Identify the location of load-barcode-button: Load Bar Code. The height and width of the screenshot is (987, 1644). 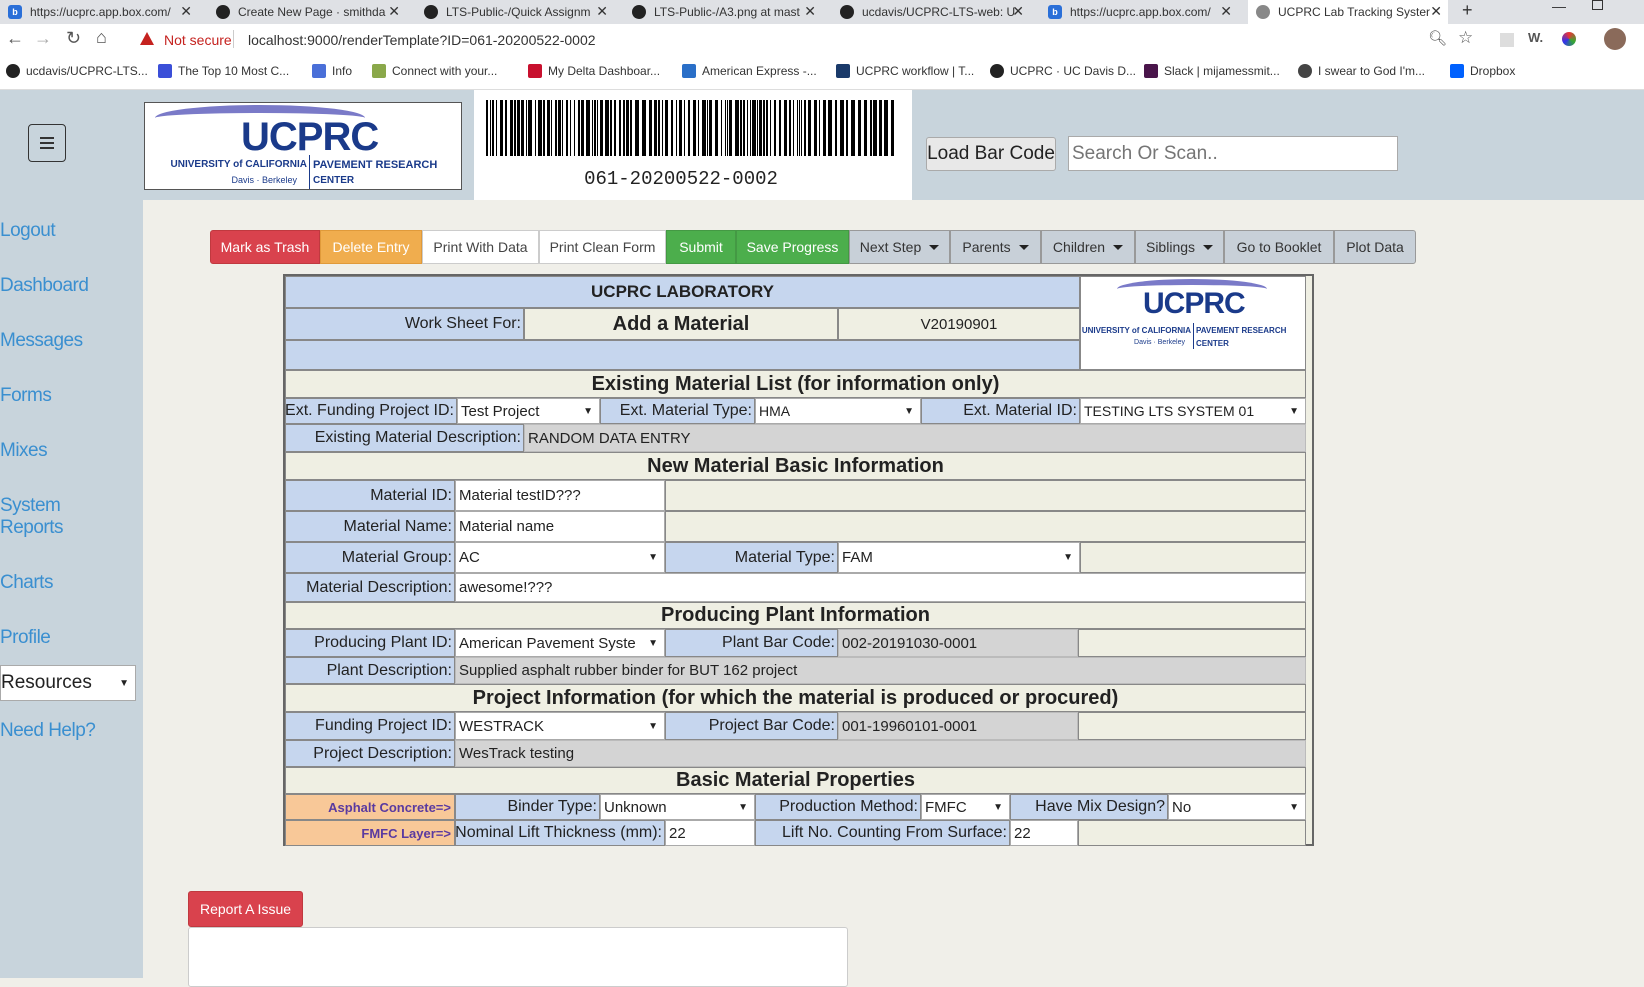
(991, 154).